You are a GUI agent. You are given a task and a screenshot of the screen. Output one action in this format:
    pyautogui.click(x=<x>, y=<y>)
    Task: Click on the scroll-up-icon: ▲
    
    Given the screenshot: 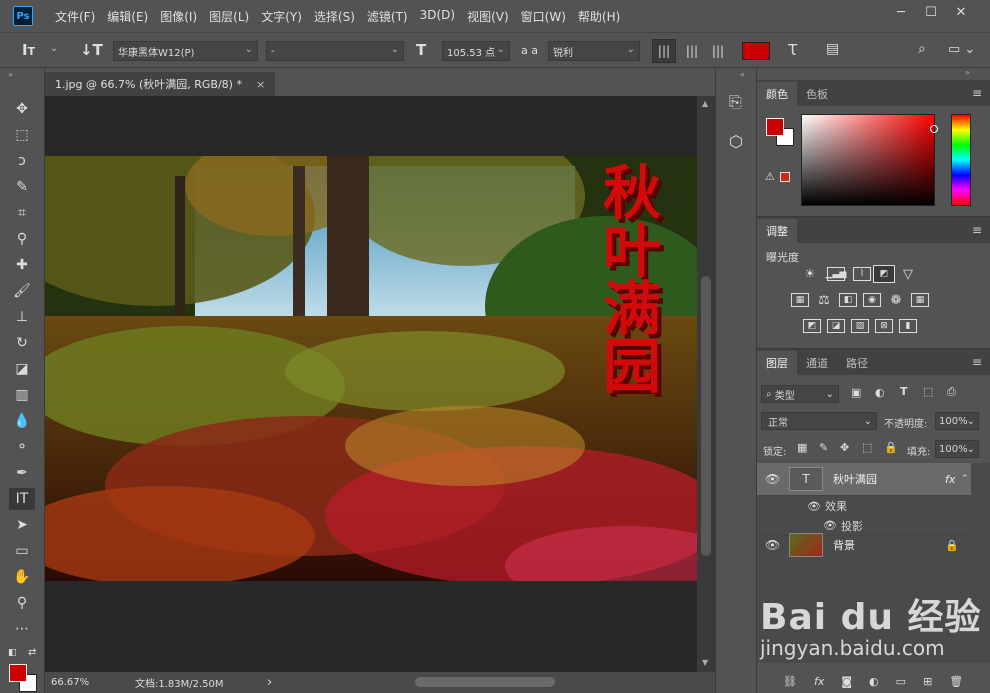 What is the action you would take?
    pyautogui.click(x=705, y=103)
    